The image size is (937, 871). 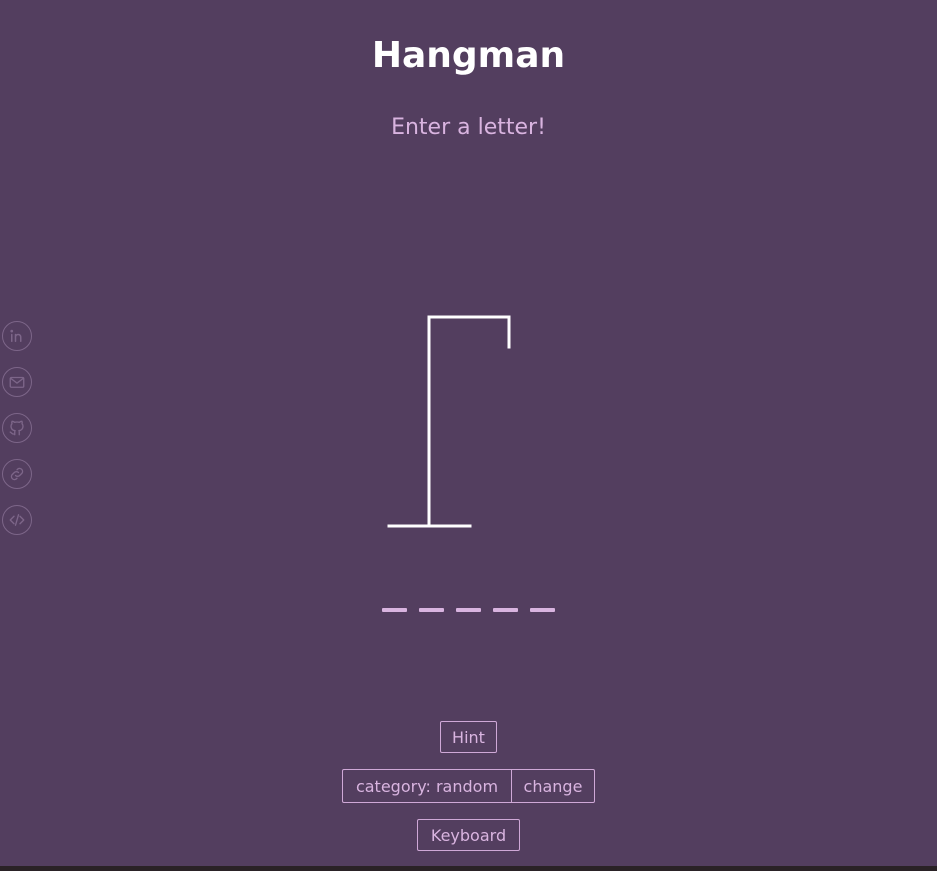 I want to click on bottom-edge, so click(x=468, y=868).